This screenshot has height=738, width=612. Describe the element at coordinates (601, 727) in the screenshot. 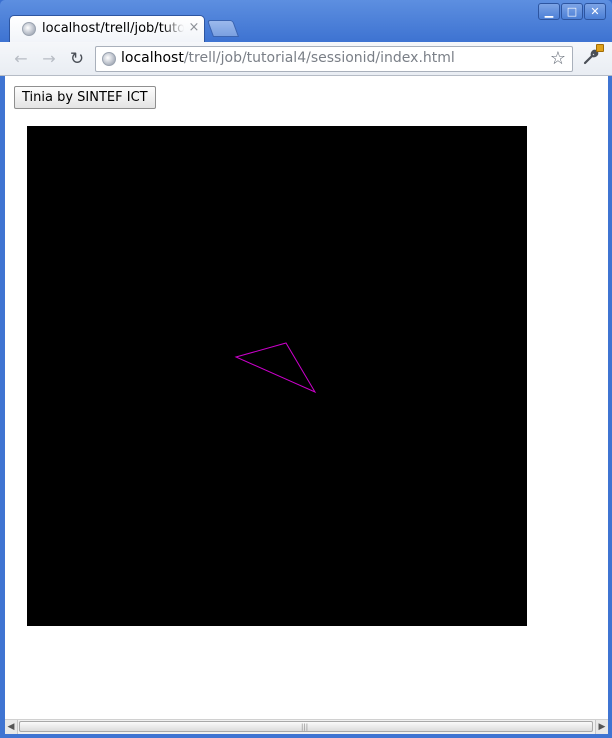

I see `scroll-right-arrow: ▶` at that location.